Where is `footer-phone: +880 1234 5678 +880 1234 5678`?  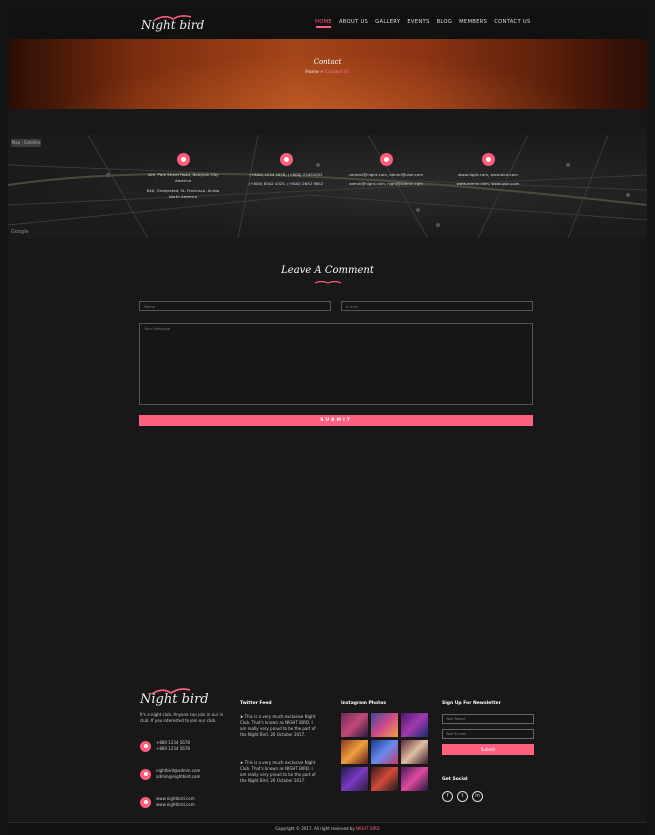 footer-phone: +880 1234 5678 +880 1234 5678 is located at coordinates (165, 746).